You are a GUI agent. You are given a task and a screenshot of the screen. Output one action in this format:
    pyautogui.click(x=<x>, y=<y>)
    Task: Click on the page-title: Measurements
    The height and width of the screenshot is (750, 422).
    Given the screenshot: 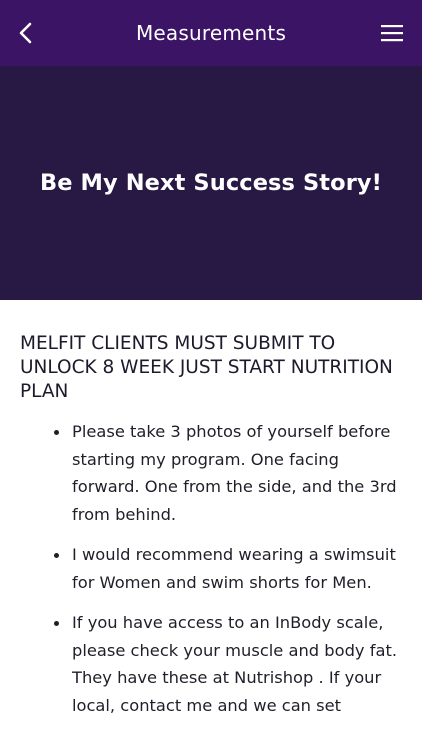 What is the action you would take?
    pyautogui.click(x=211, y=33)
    